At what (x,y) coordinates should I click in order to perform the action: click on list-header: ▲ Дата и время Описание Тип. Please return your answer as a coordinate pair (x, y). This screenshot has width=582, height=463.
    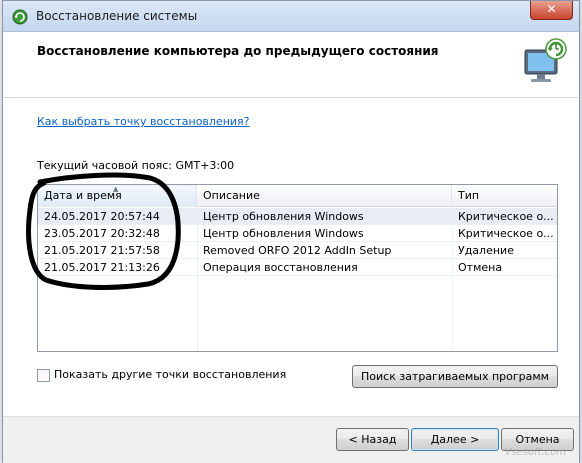
    Looking at the image, I should click on (297, 196).